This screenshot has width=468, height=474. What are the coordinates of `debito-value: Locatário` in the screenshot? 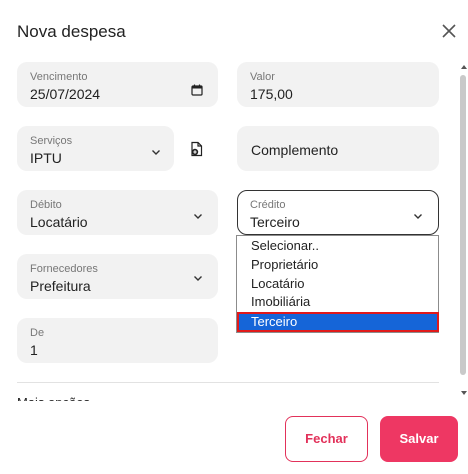 It's located at (59, 222).